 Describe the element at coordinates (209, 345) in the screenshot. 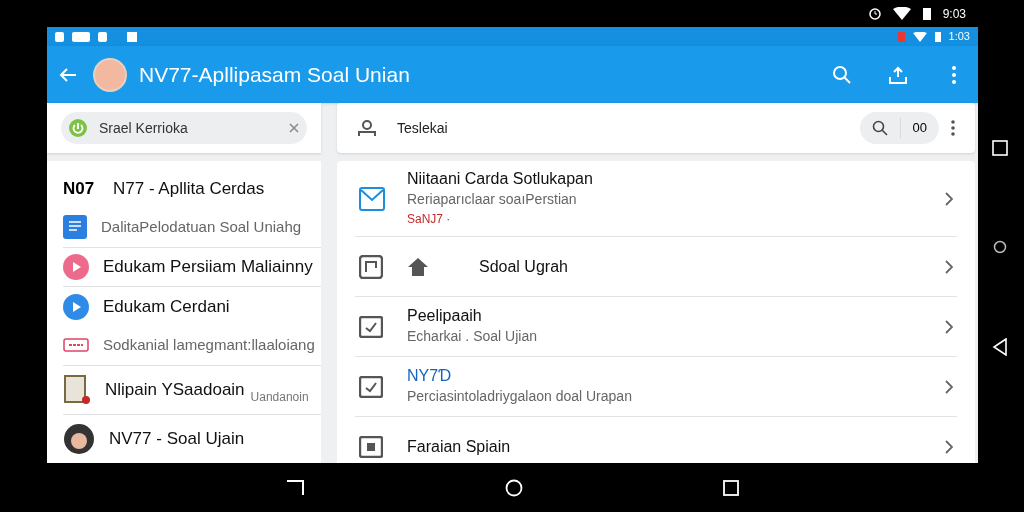

I see `list-item: Sodkanial lamegmant:llaaloiang` at that location.